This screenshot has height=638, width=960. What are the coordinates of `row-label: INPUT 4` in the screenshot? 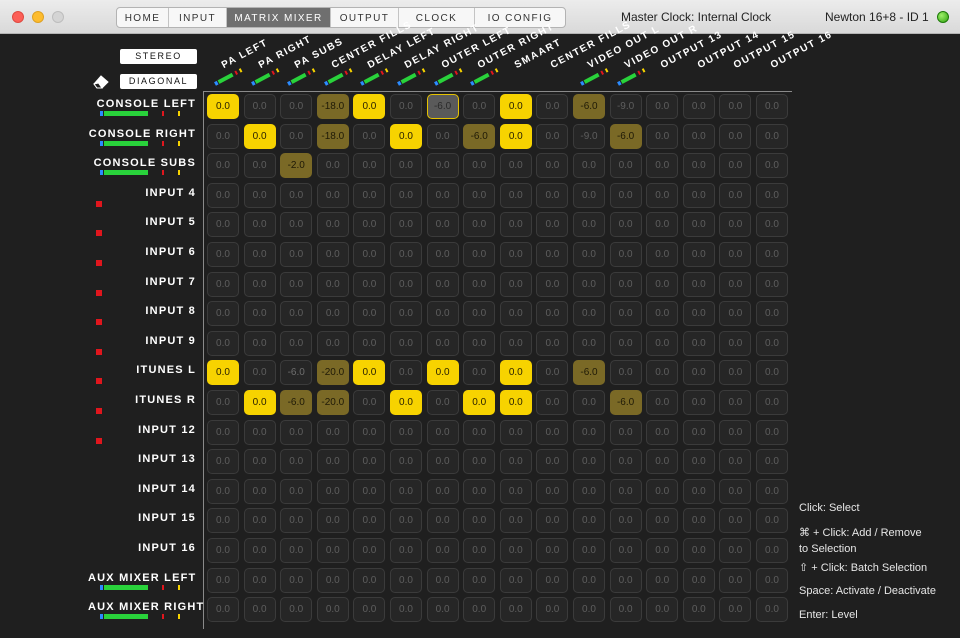 It's located at (142, 193).